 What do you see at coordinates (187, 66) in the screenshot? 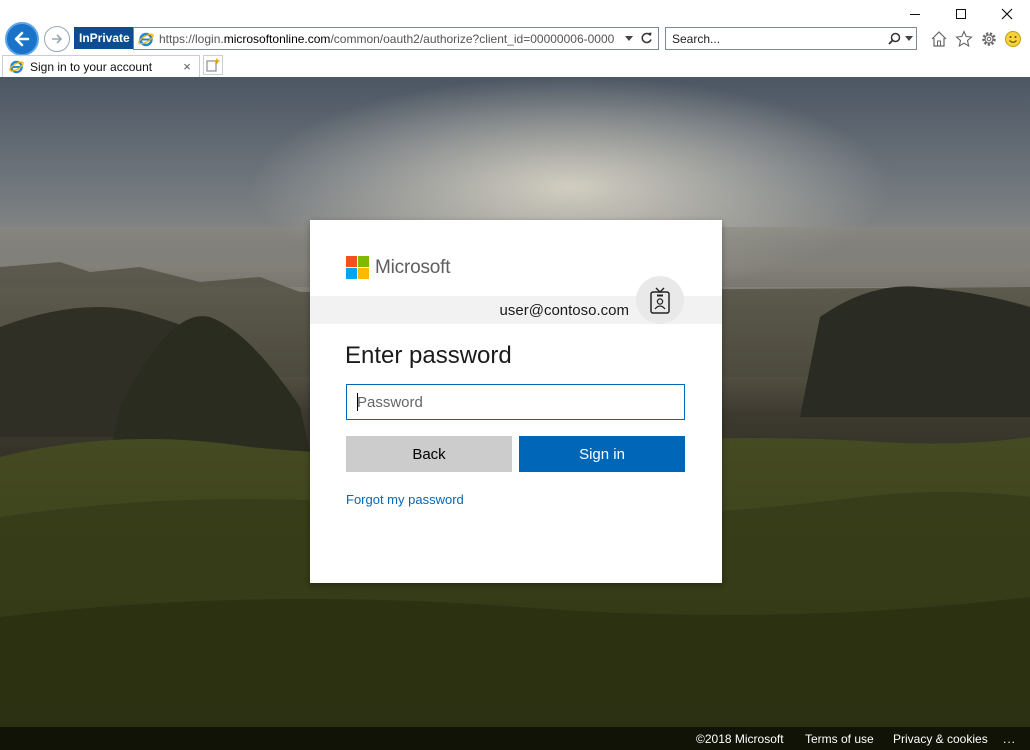
I see `tab-close-button: ×` at bounding box center [187, 66].